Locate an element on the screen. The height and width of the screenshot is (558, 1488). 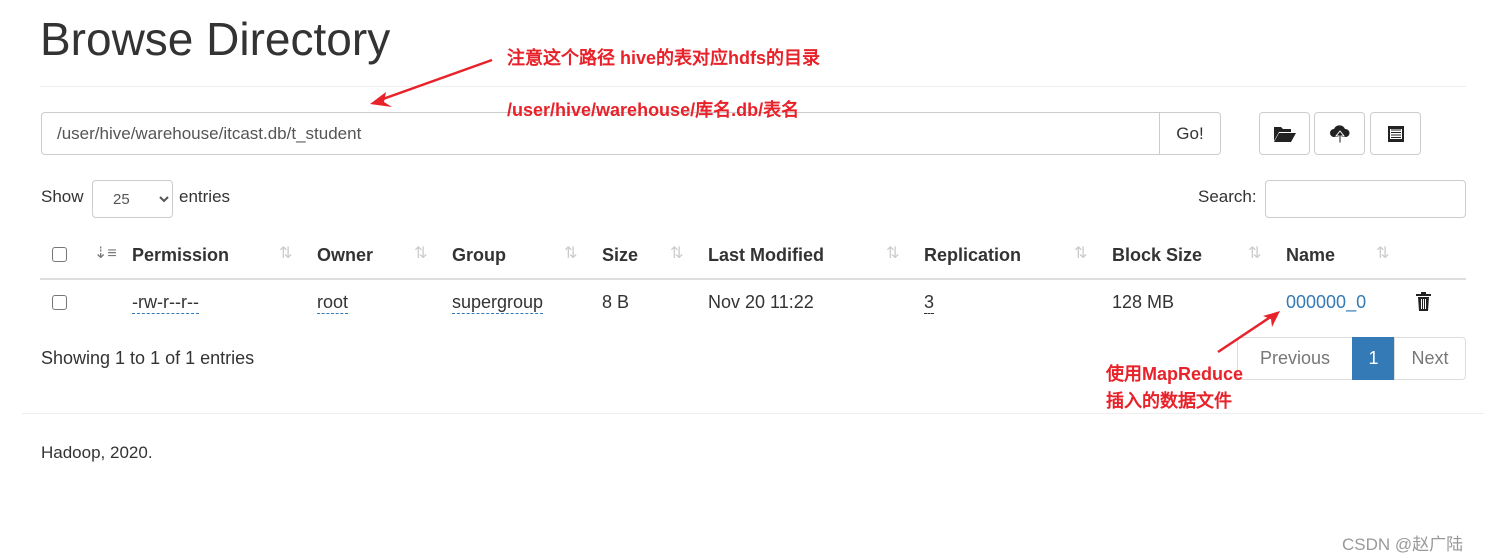
sort-icon: ⇣≡ is located at coordinates (105, 253).